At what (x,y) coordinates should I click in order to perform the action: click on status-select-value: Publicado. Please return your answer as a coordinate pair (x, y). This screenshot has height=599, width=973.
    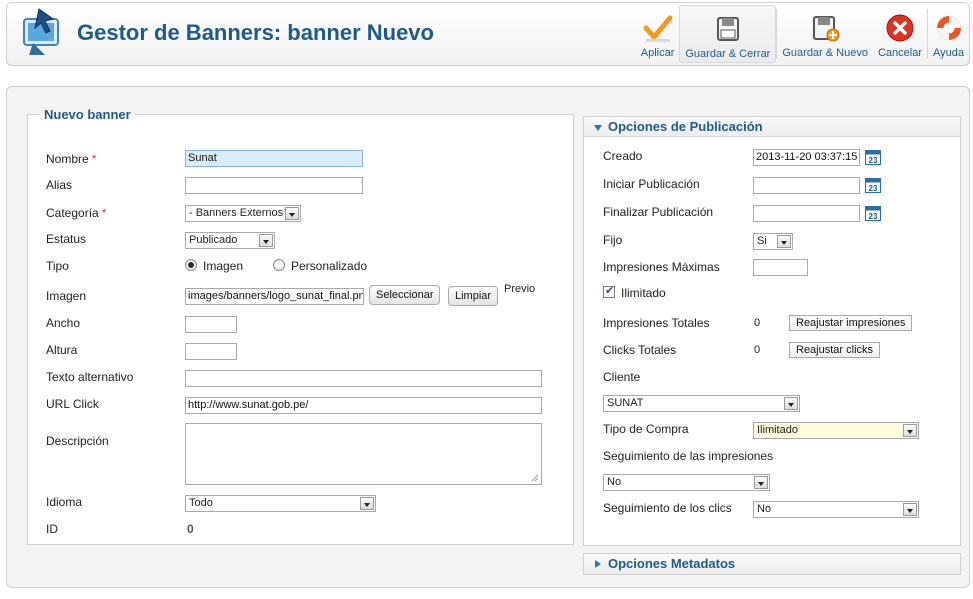
    Looking at the image, I should click on (213, 240).